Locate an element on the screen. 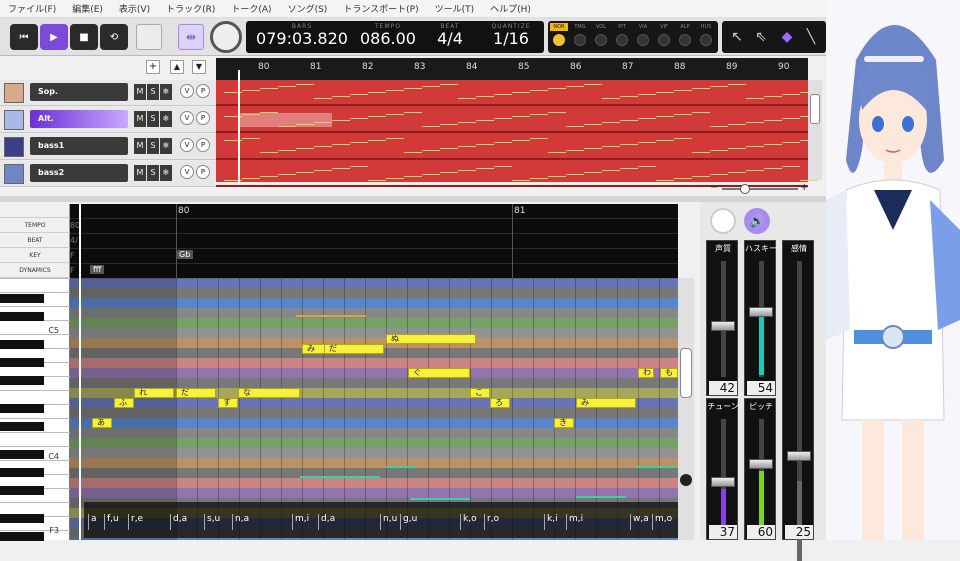 The width and height of the screenshot is (960, 561). speaker-button: 🔊 is located at coordinates (757, 221).